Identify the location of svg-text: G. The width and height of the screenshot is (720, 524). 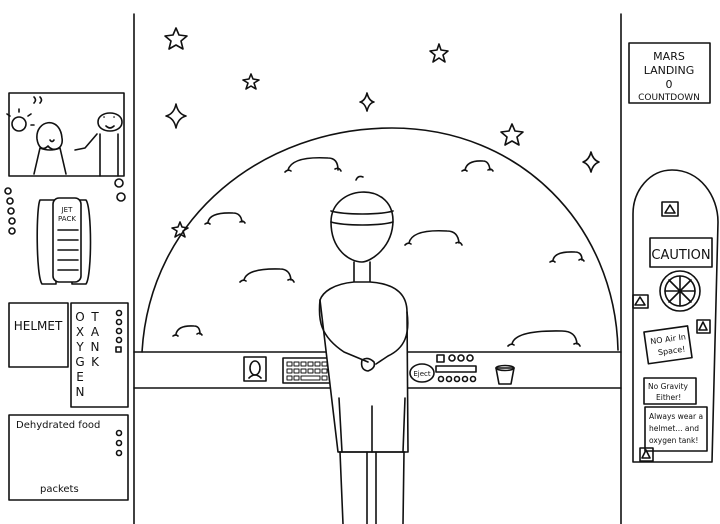
(79, 362).